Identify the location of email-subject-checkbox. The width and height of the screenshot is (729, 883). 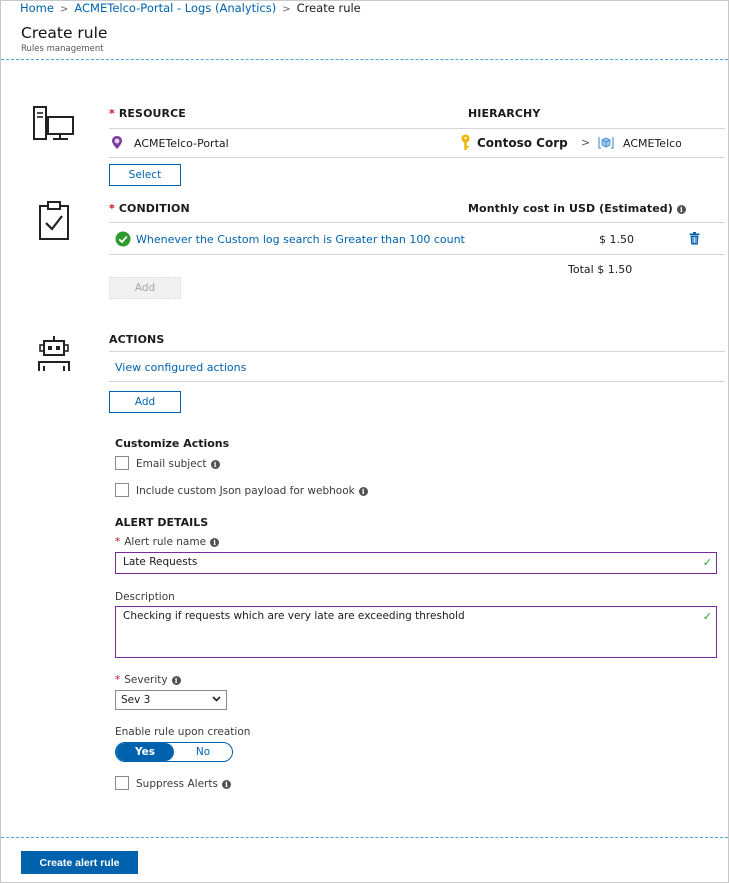
(122, 463).